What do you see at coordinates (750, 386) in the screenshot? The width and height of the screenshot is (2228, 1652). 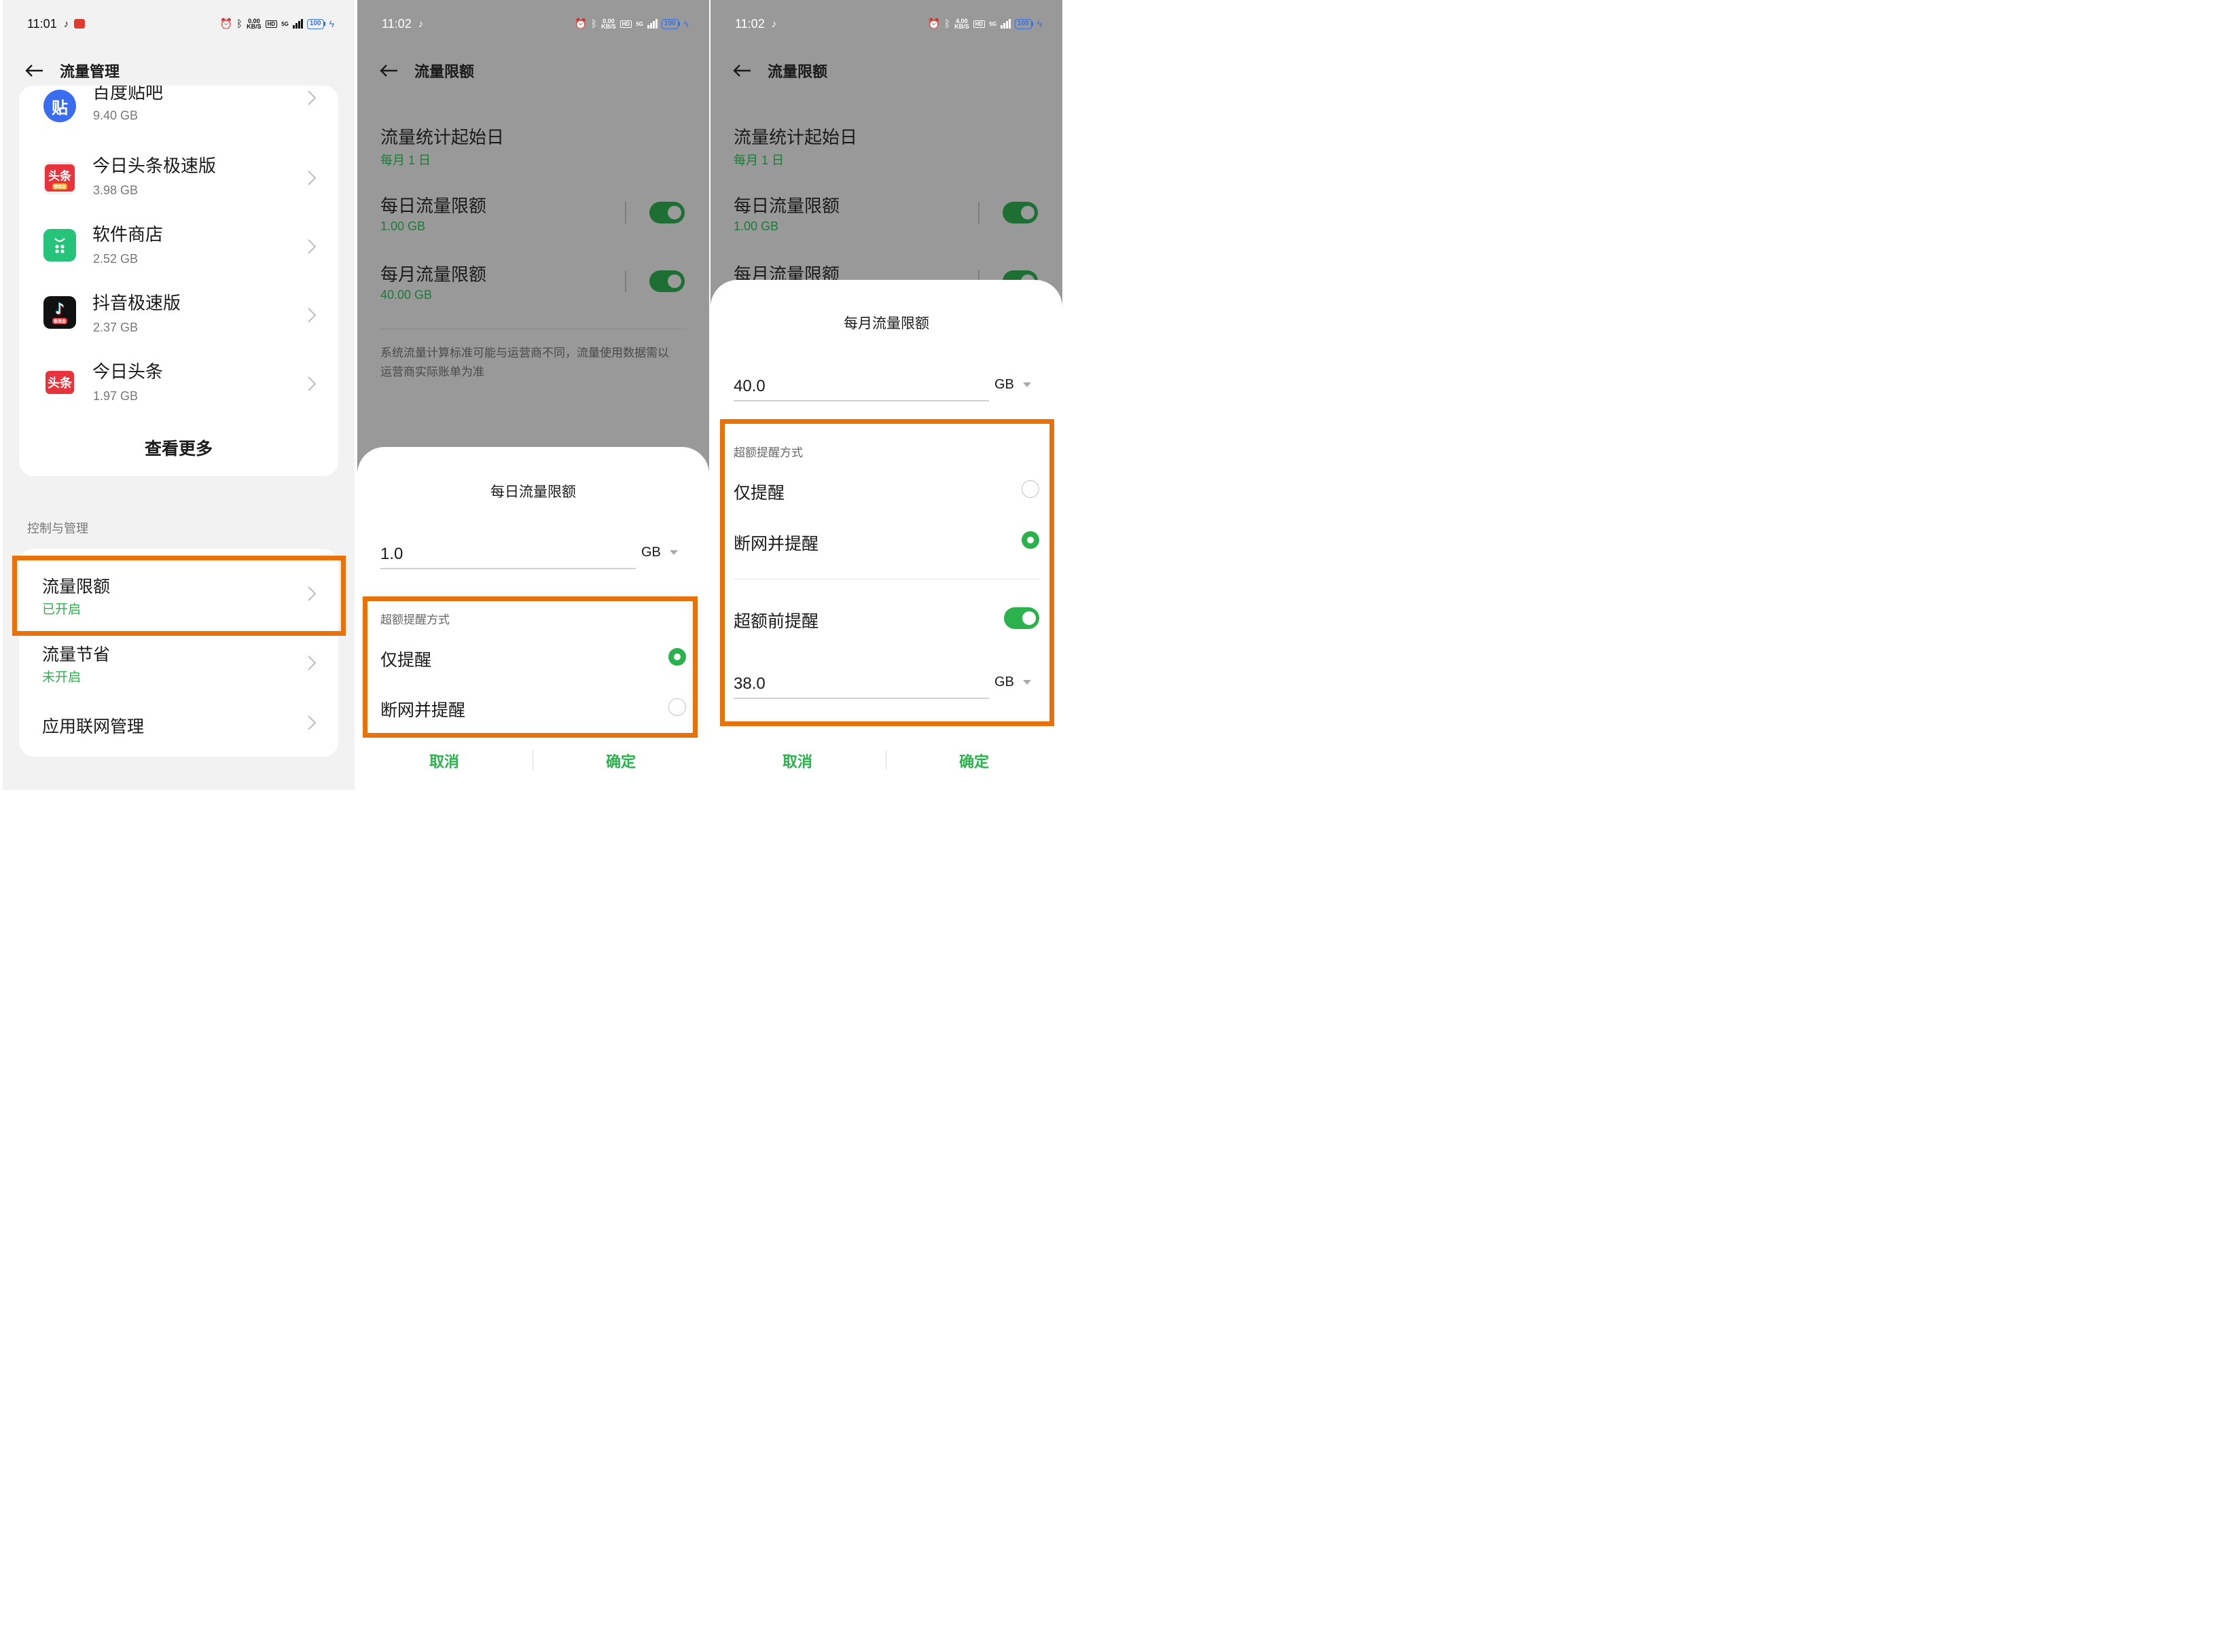 I see `limit-amount-input: 40.0` at bounding box center [750, 386].